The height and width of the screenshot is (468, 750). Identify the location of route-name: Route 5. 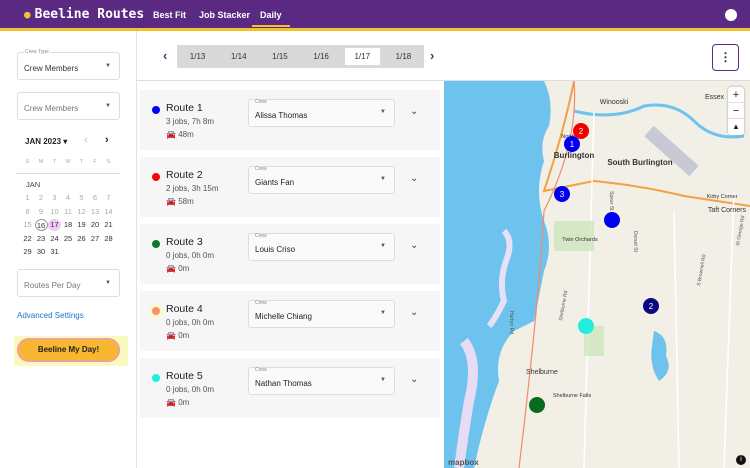
(184, 376).